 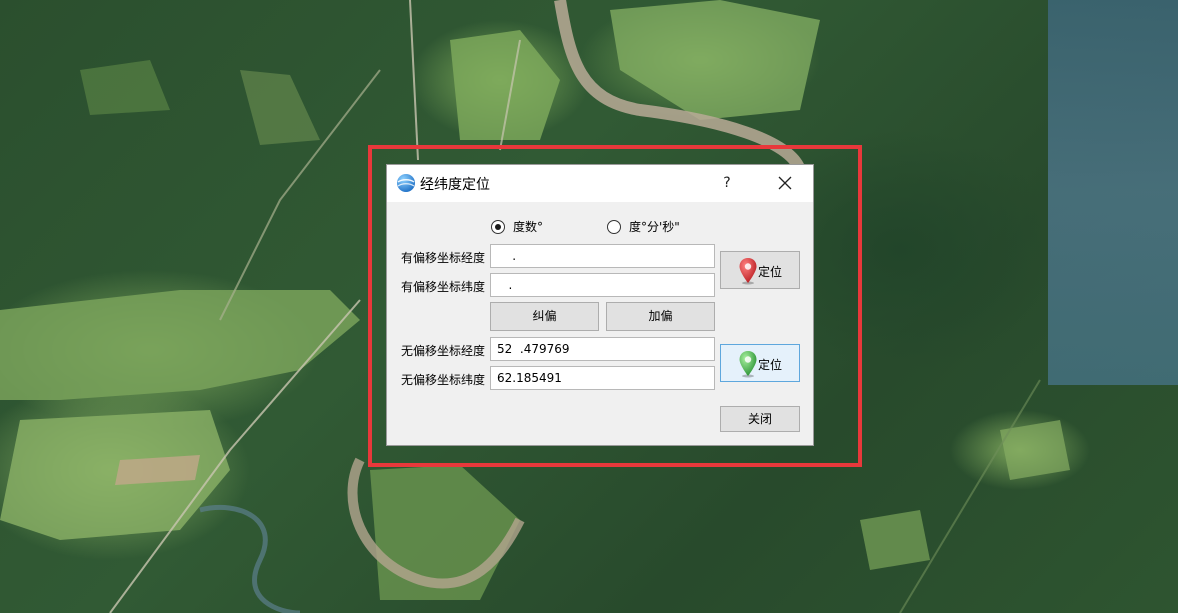 What do you see at coordinates (1113, 192) in the screenshot?
I see `water-area` at bounding box center [1113, 192].